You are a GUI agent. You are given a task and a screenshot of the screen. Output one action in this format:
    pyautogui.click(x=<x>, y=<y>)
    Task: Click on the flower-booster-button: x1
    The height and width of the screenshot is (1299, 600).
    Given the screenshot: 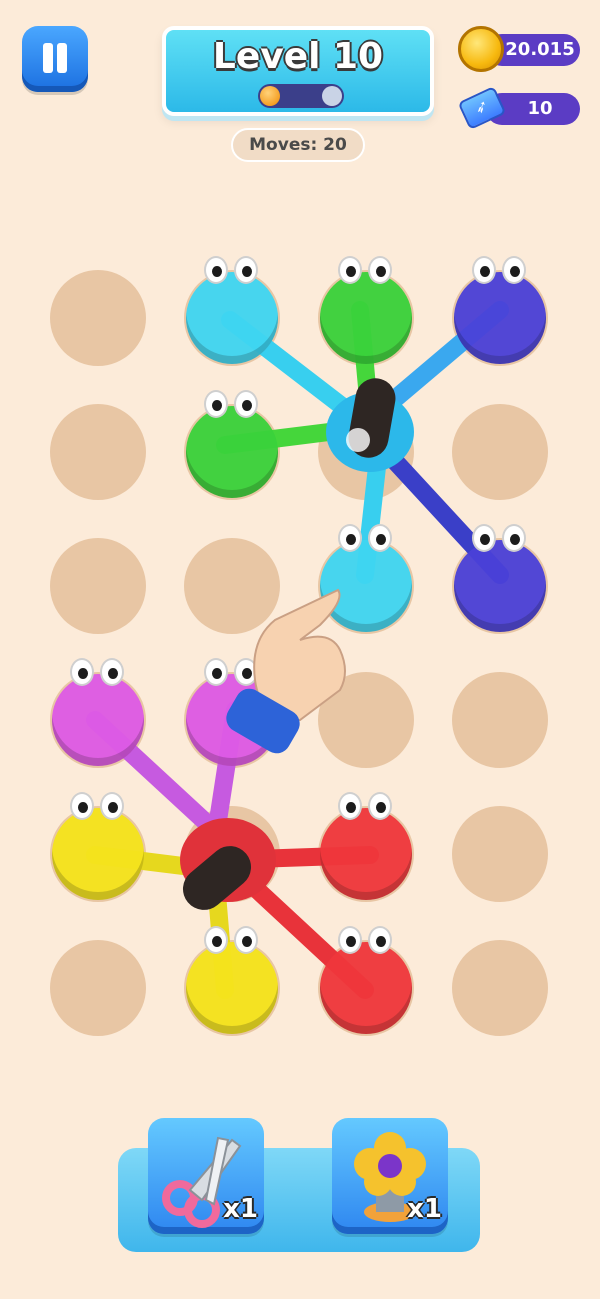 What is the action you would take?
    pyautogui.click(x=390, y=1176)
    